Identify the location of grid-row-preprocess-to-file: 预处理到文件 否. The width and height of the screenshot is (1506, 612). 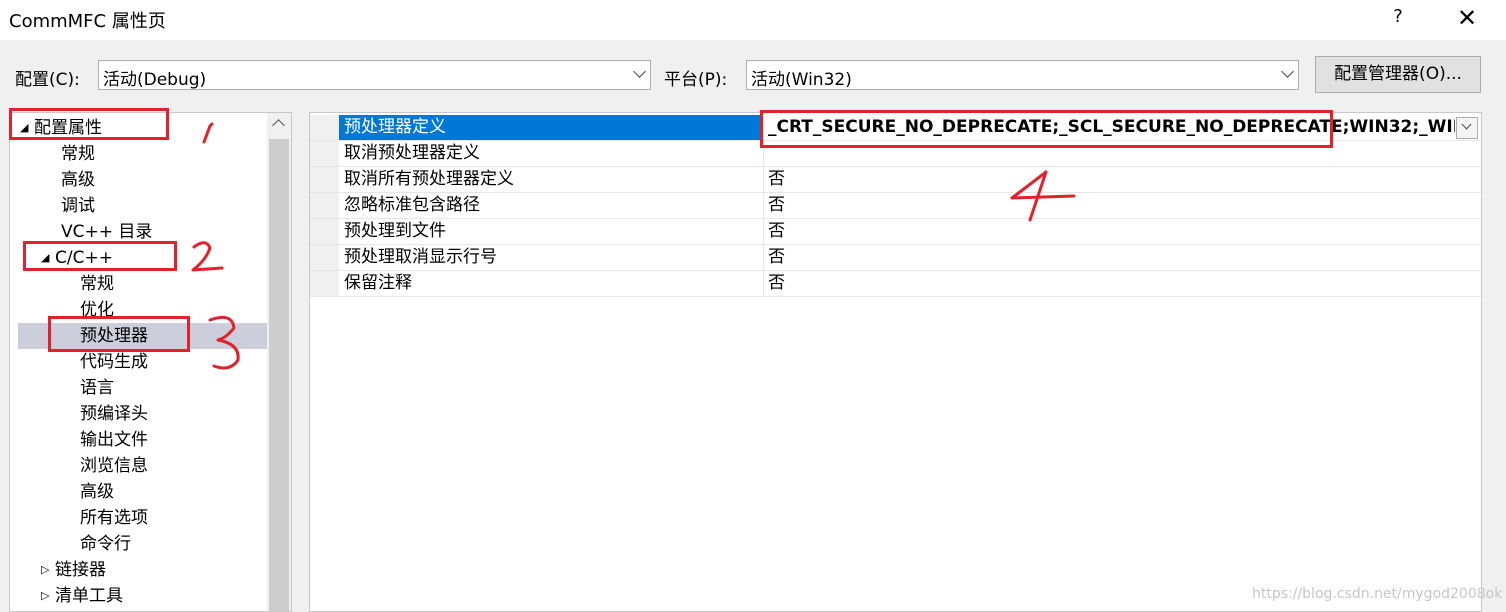
(895, 232).